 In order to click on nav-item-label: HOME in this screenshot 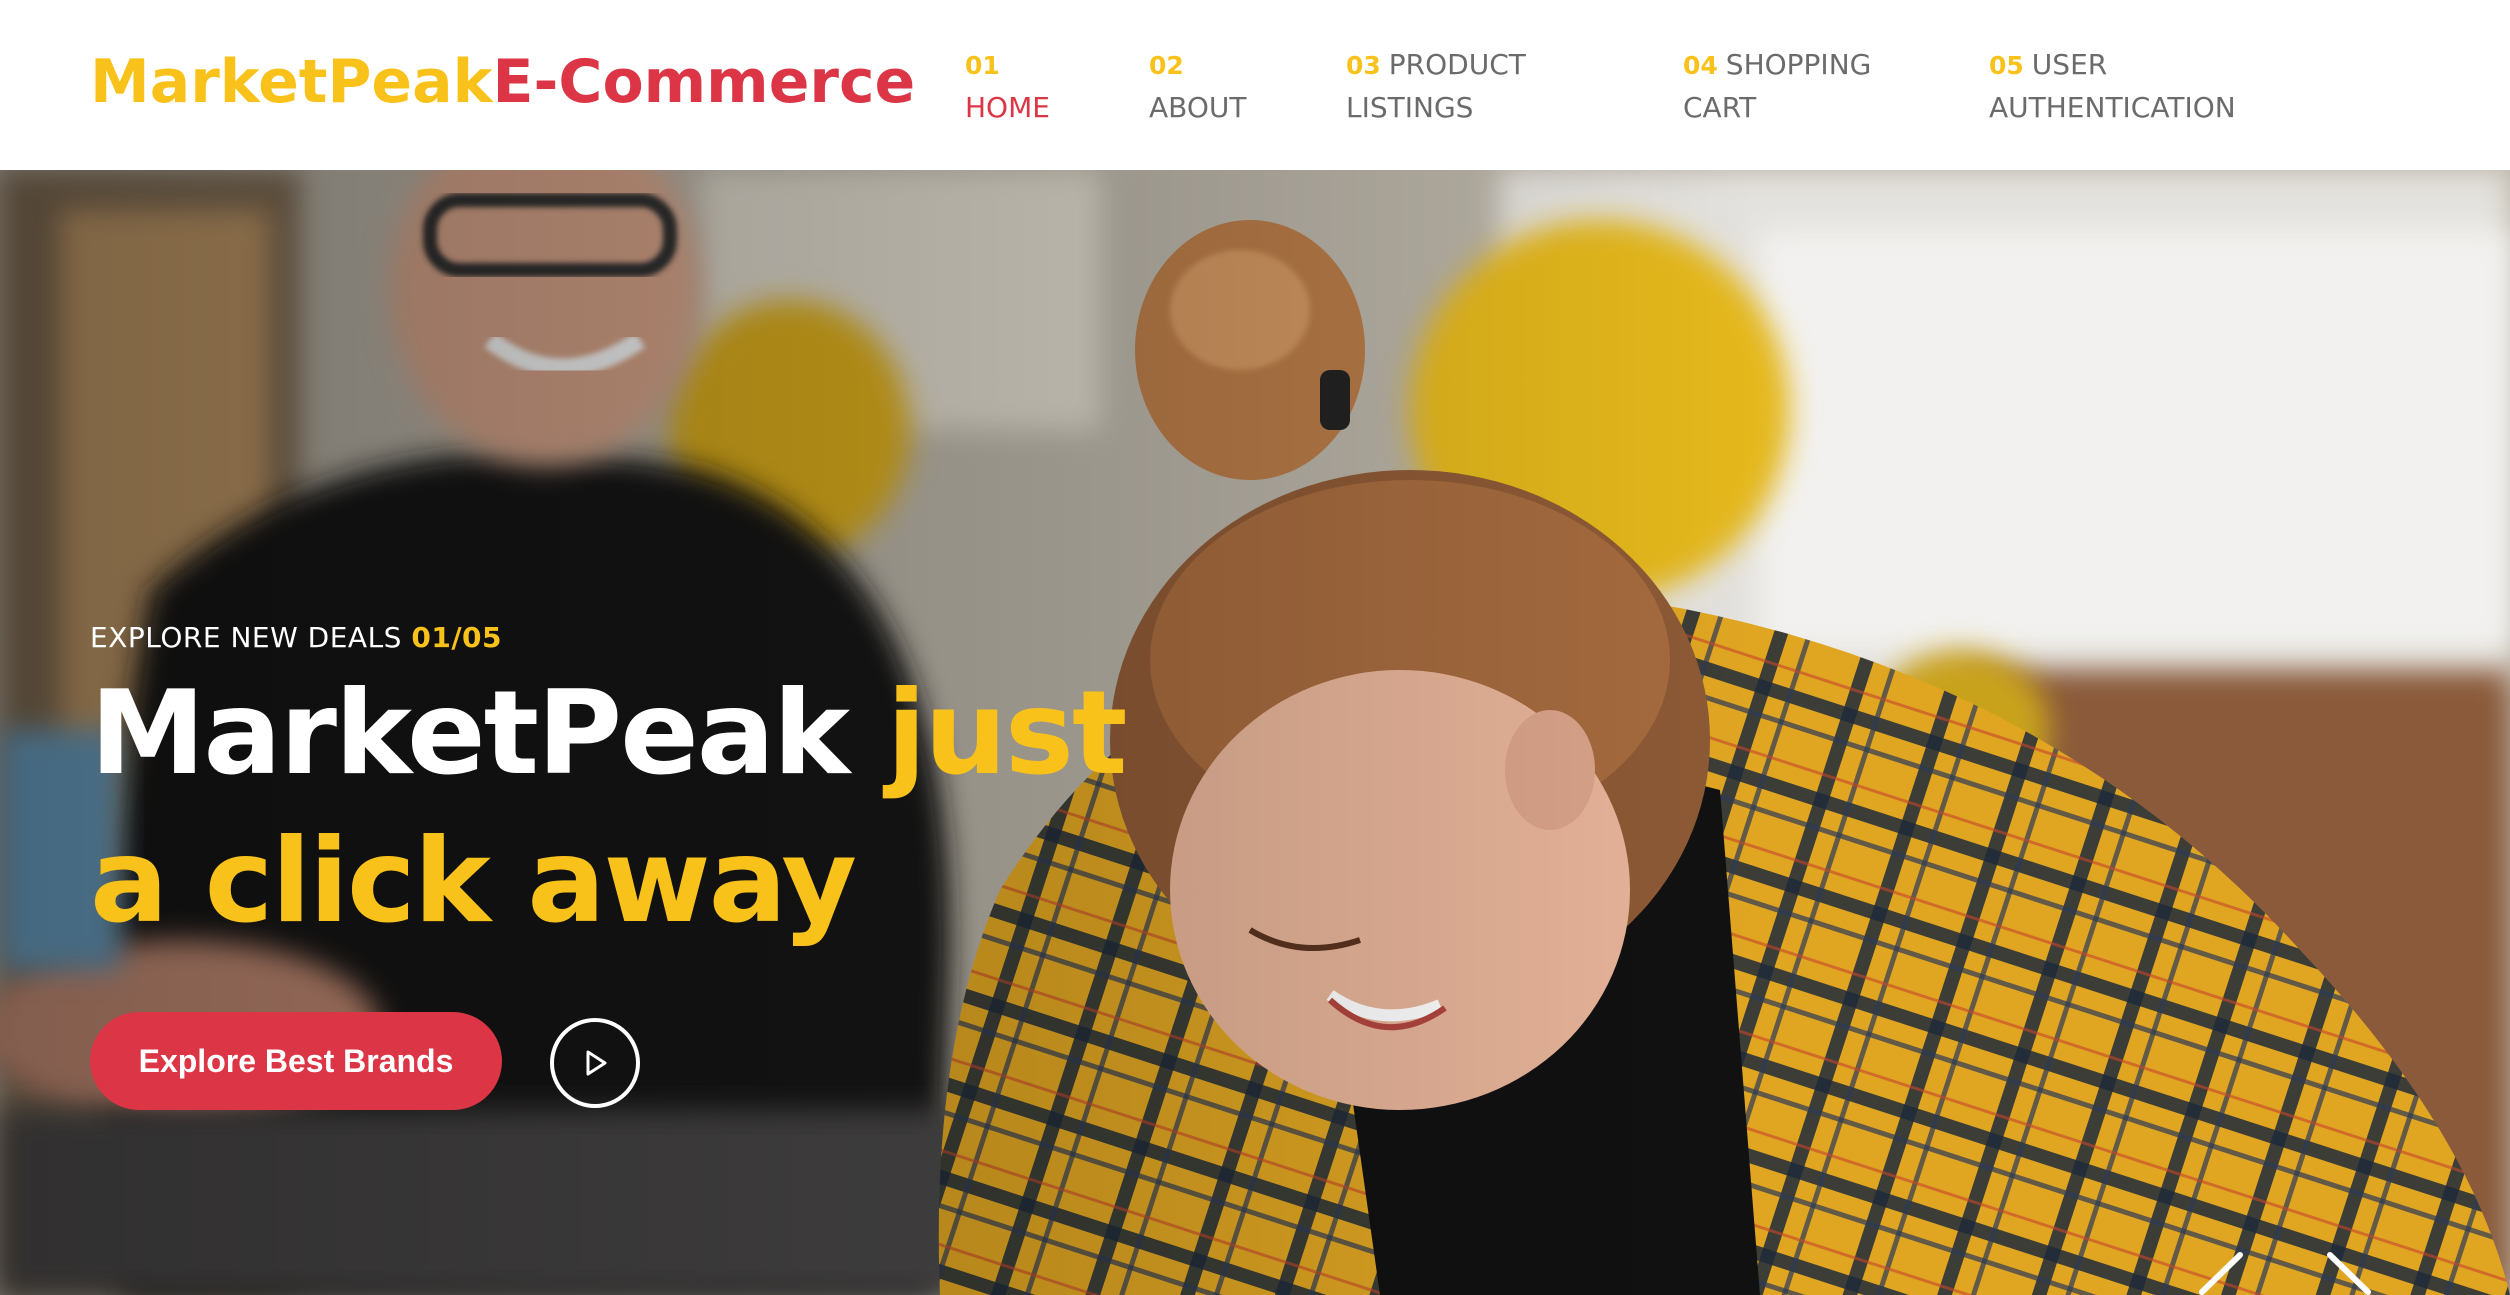, I will do `click(1007, 107)`.